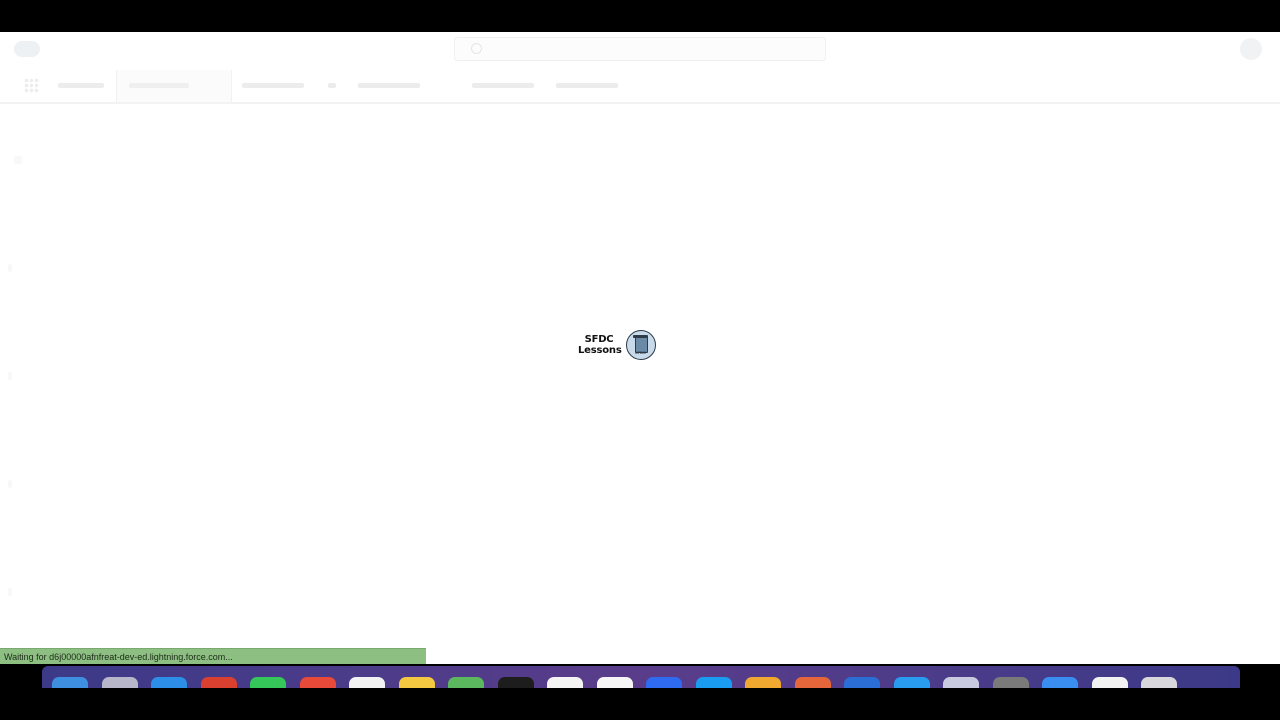  Describe the element at coordinates (640, 352) in the screenshot. I see `logo-caption: SFDC` at that location.